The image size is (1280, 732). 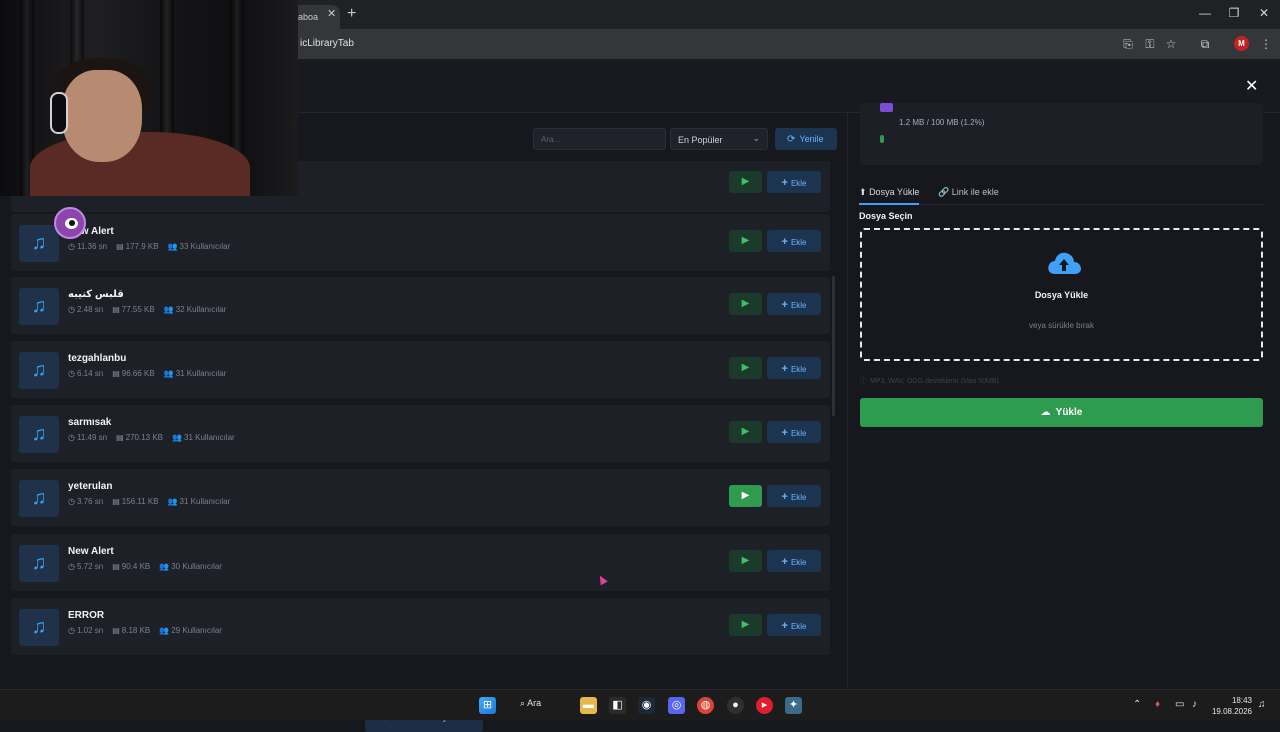 What do you see at coordinates (1205, 44) in the screenshot?
I see `extensions-icon: ⧉` at bounding box center [1205, 44].